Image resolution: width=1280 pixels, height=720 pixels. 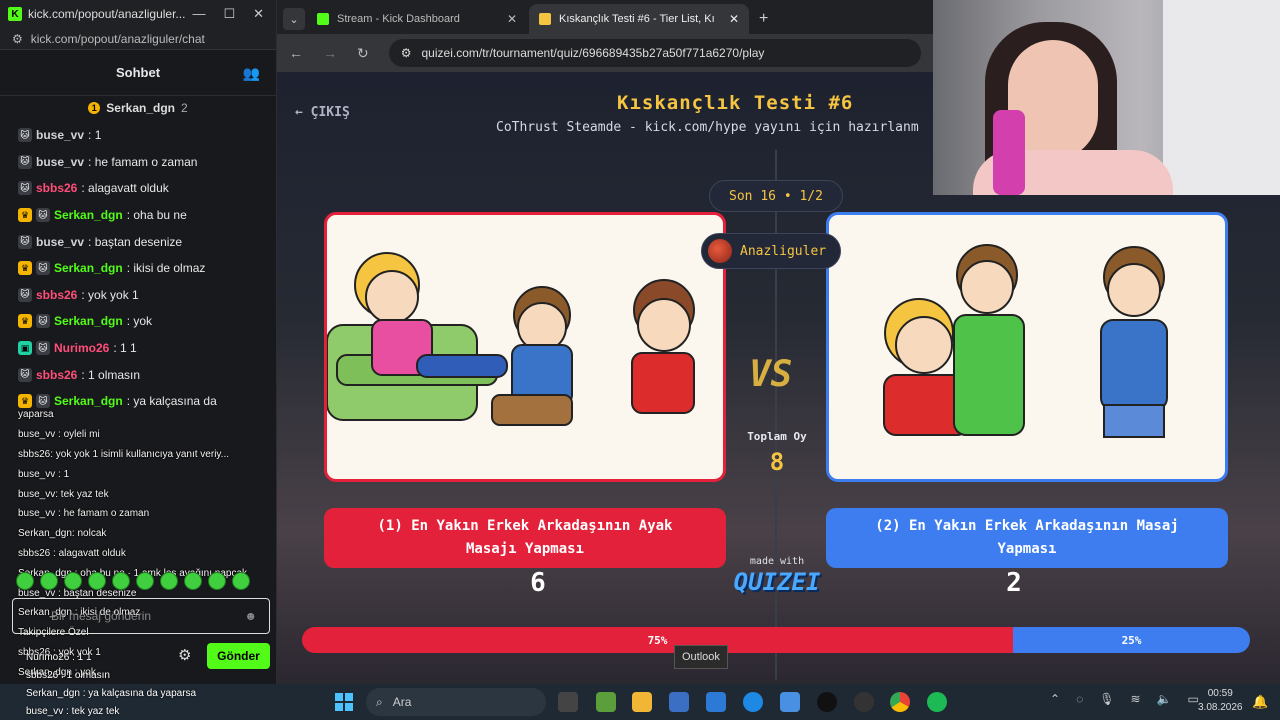 What do you see at coordinates (679, 702) in the screenshot?
I see `store-icon` at bounding box center [679, 702].